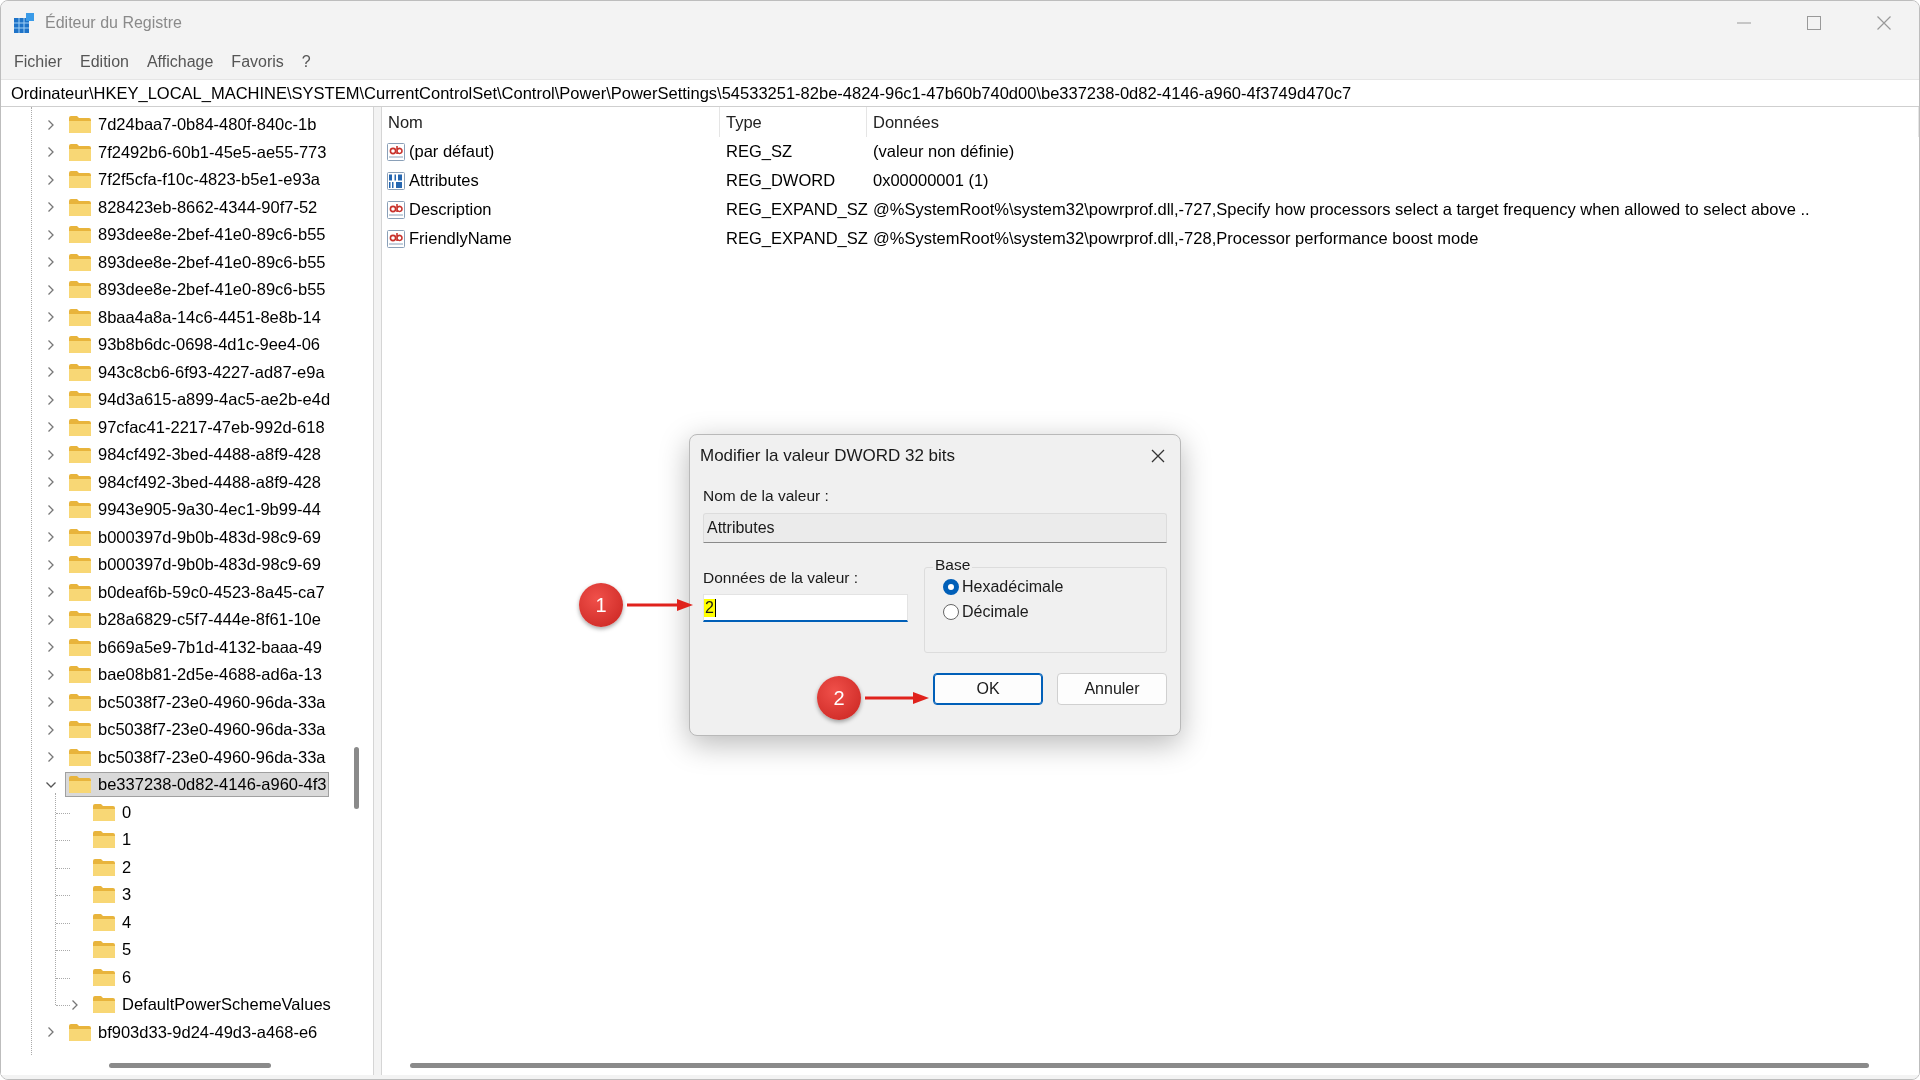  I want to click on tree-item: 93b8b6dc-0698-4d1c-9ee4-06, so click(194, 345).